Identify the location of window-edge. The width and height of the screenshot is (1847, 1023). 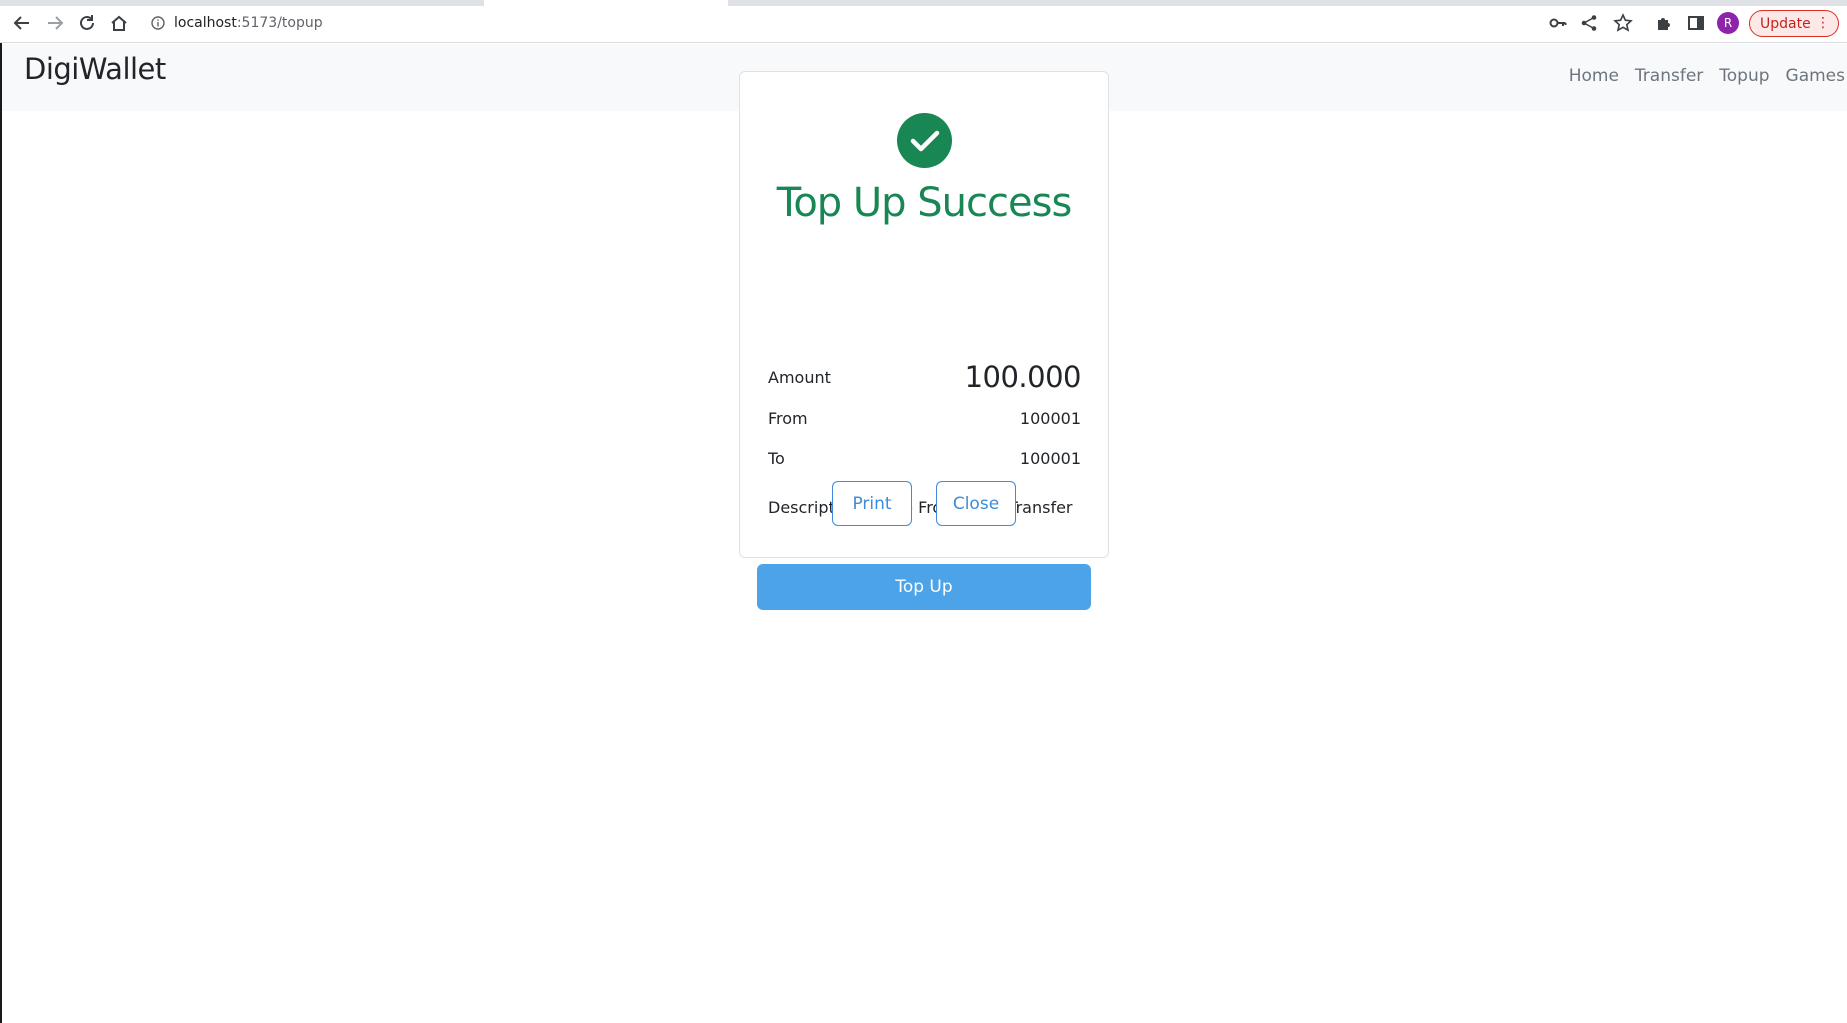
(1, 533).